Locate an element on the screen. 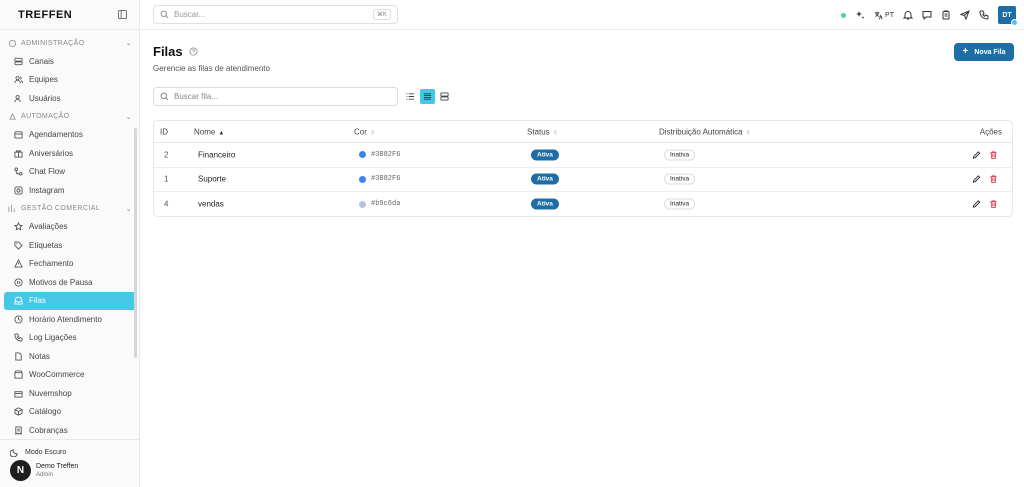  sidebar-item-notas: Notas is located at coordinates (70, 356).